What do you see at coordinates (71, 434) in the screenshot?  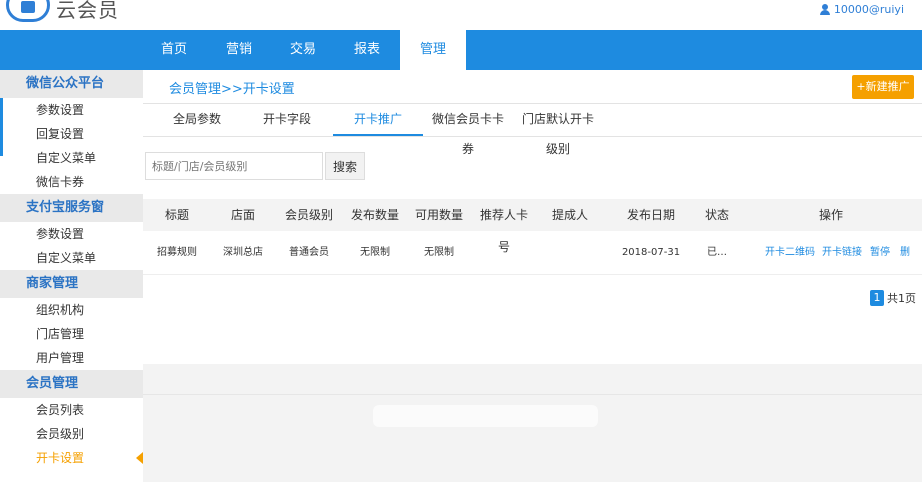 I see `sidebar-item-member-level: 会员级别` at bounding box center [71, 434].